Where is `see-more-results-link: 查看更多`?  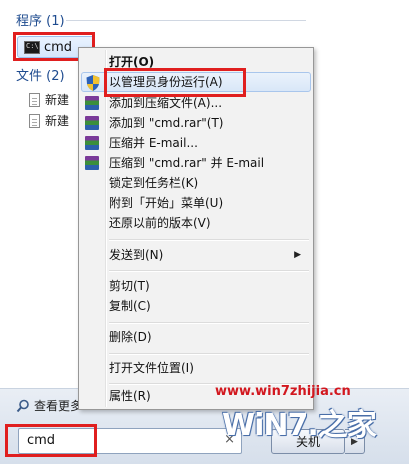 see-more-results-link: 查看更多 is located at coordinates (49, 405).